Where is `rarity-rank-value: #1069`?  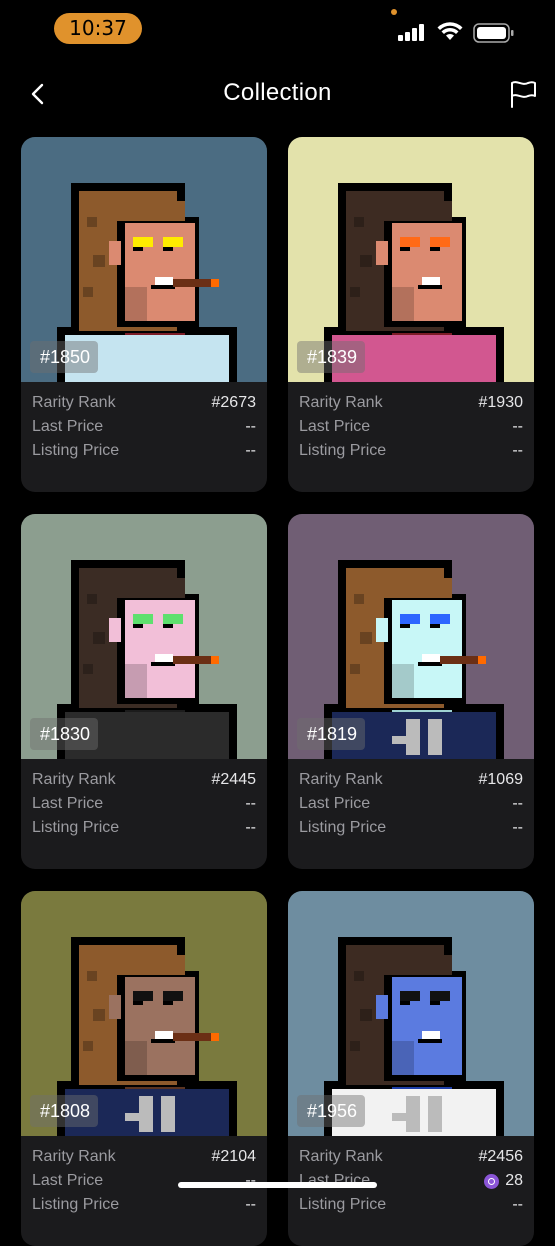 rarity-rank-value: #1069 is located at coordinates (501, 779).